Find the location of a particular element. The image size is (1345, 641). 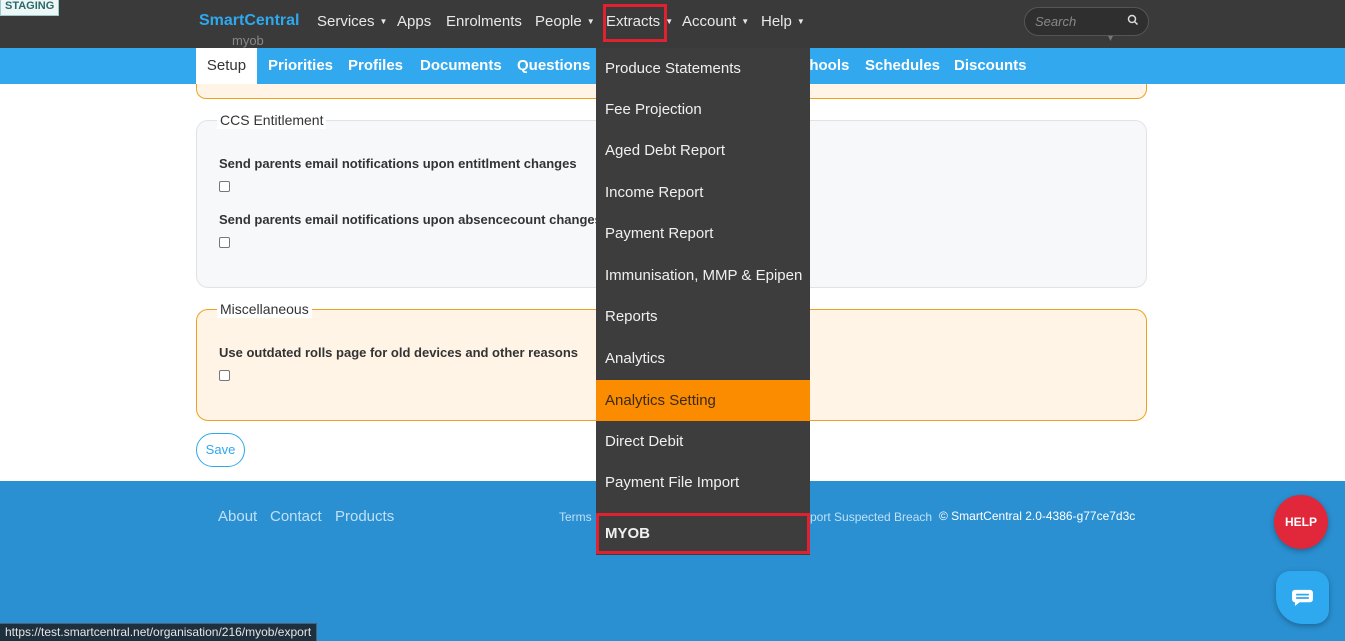

tab-discounts: Discounts is located at coordinates (990, 65).